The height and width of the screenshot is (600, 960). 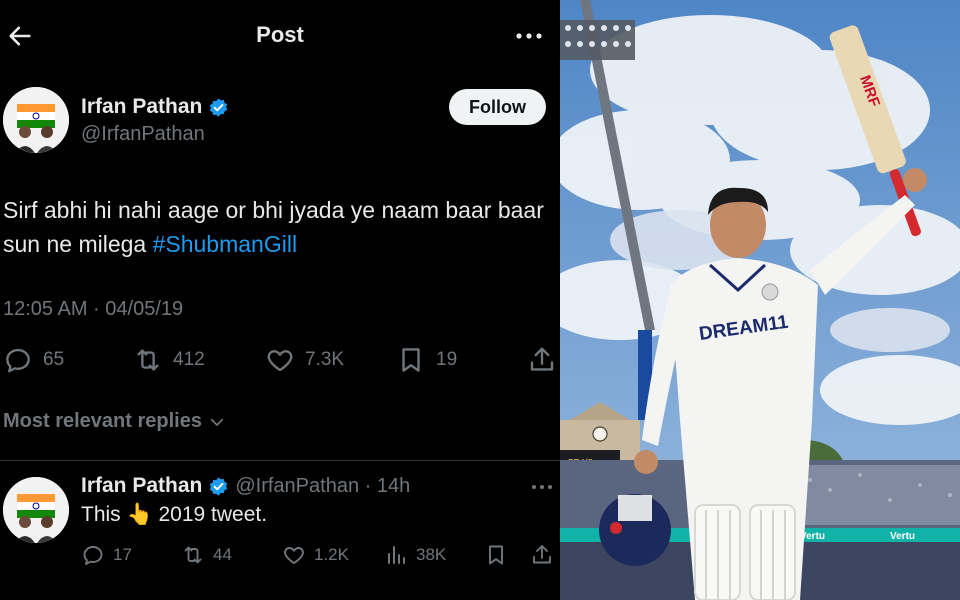 What do you see at coordinates (102, 421) in the screenshot?
I see `replies-sort-label: Most relevant replies` at bounding box center [102, 421].